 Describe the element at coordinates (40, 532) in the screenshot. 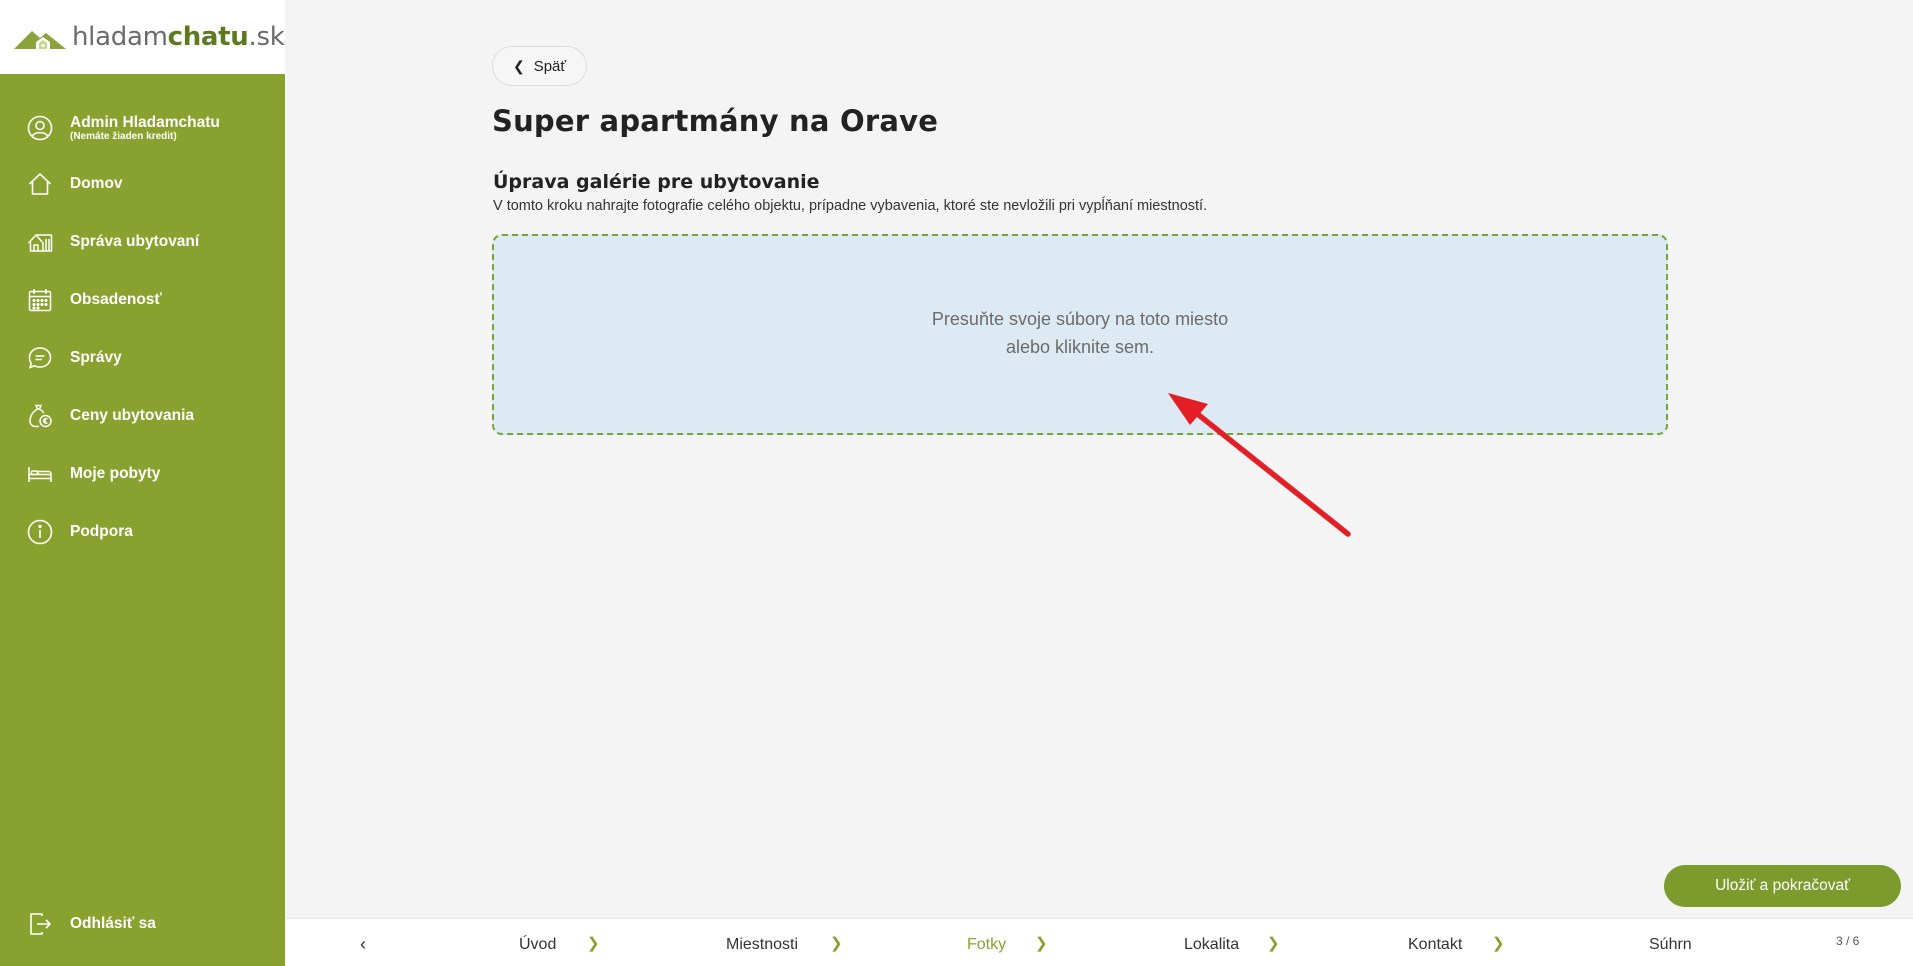

I see `info-icon` at that location.